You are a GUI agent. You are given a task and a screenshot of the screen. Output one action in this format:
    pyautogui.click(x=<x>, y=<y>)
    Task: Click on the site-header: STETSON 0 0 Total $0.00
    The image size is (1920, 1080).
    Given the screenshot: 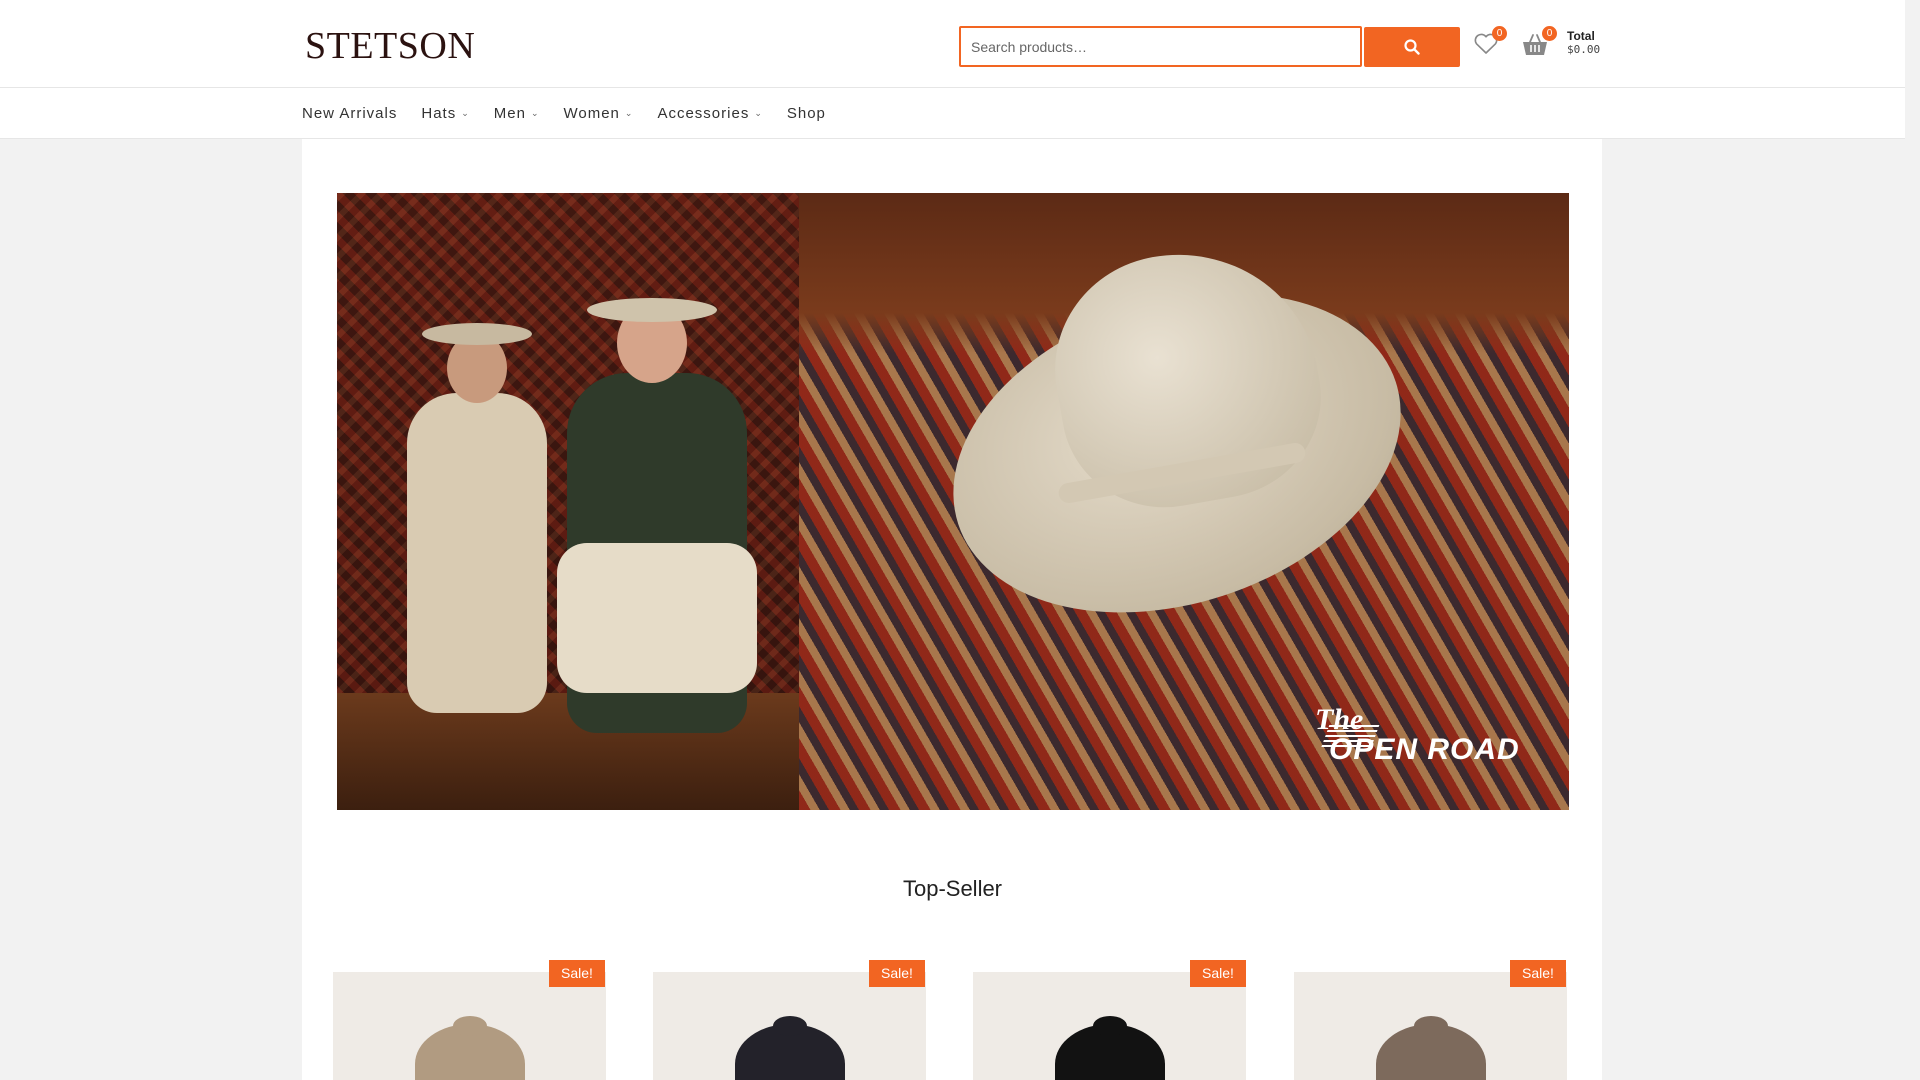 What is the action you would take?
    pyautogui.click(x=952, y=44)
    